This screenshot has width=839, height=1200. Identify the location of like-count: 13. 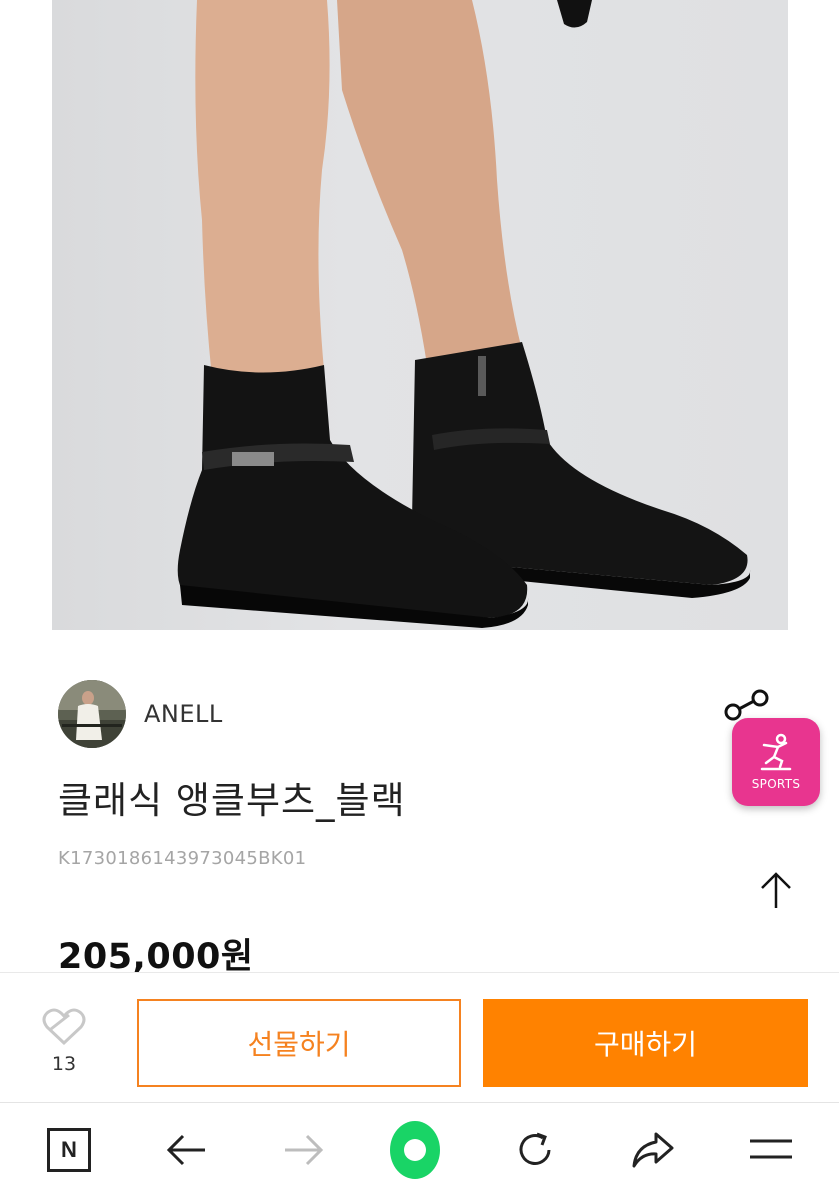
(64, 1064).